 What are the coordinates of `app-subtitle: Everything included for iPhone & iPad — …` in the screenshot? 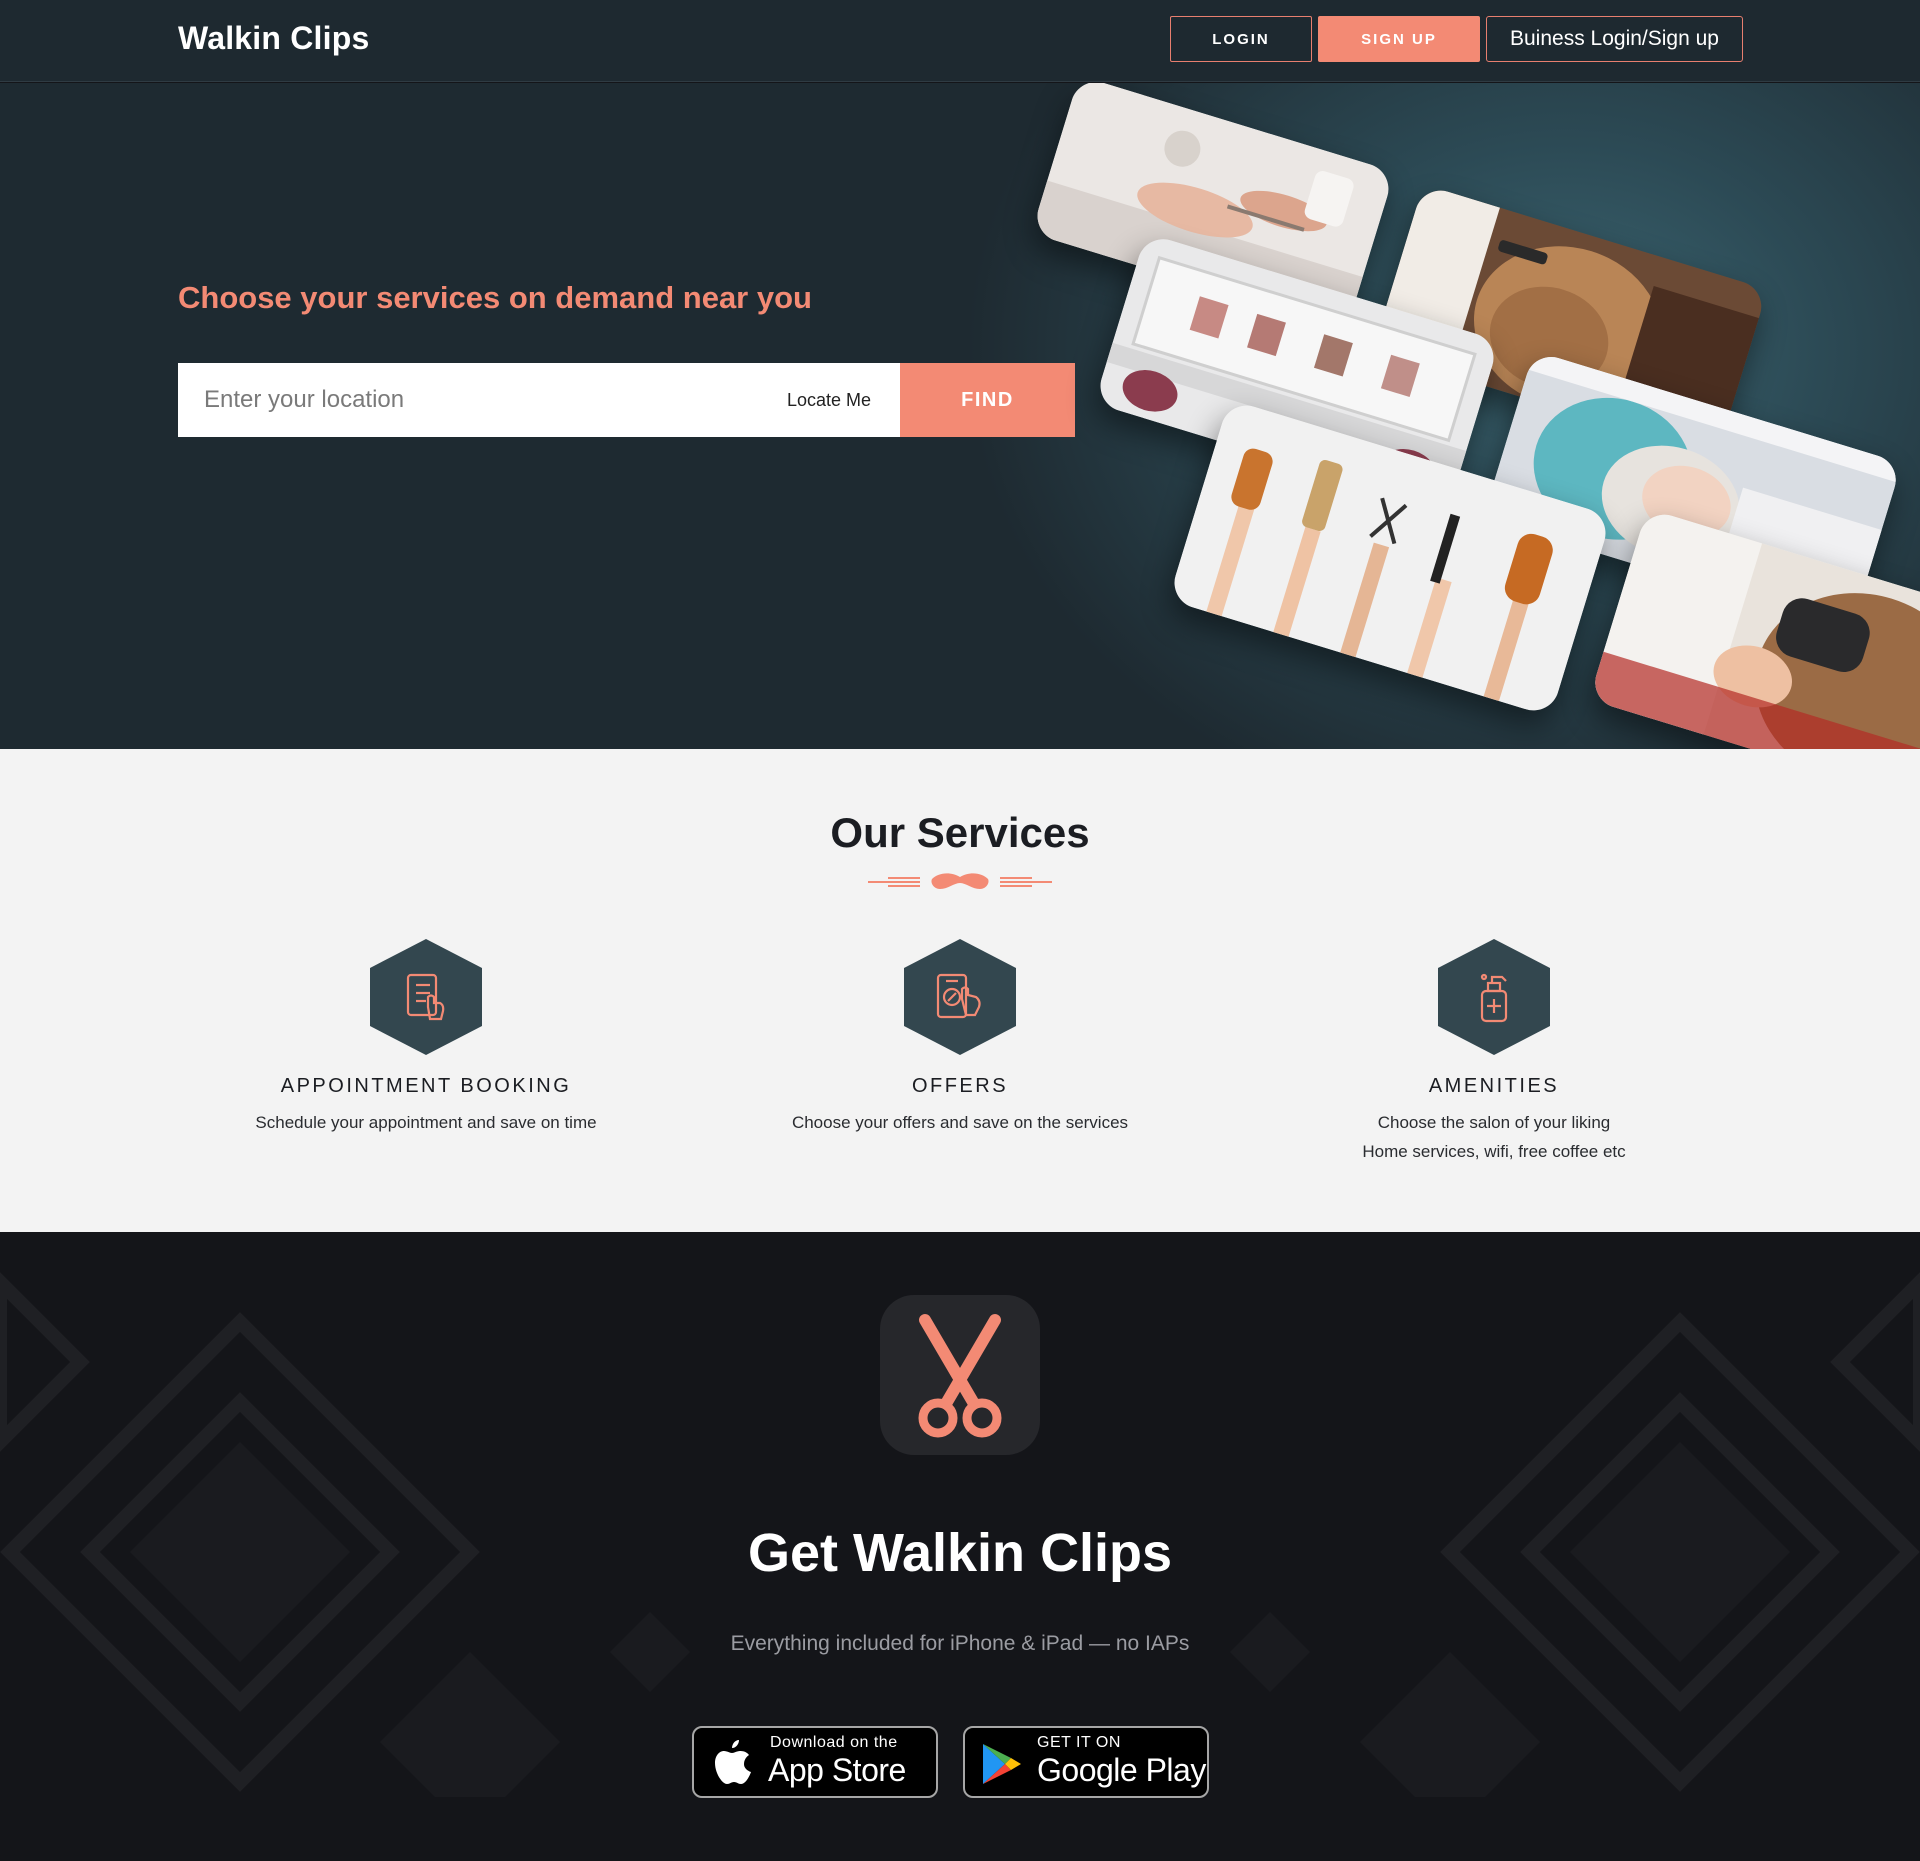 It's located at (960, 1643).